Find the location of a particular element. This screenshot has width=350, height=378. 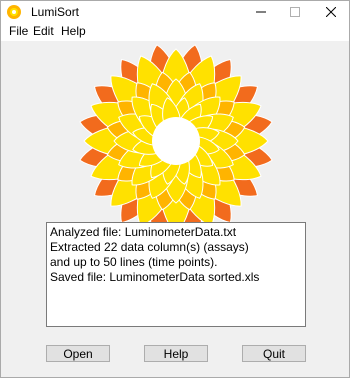

maximize-button is located at coordinates (295, 12).